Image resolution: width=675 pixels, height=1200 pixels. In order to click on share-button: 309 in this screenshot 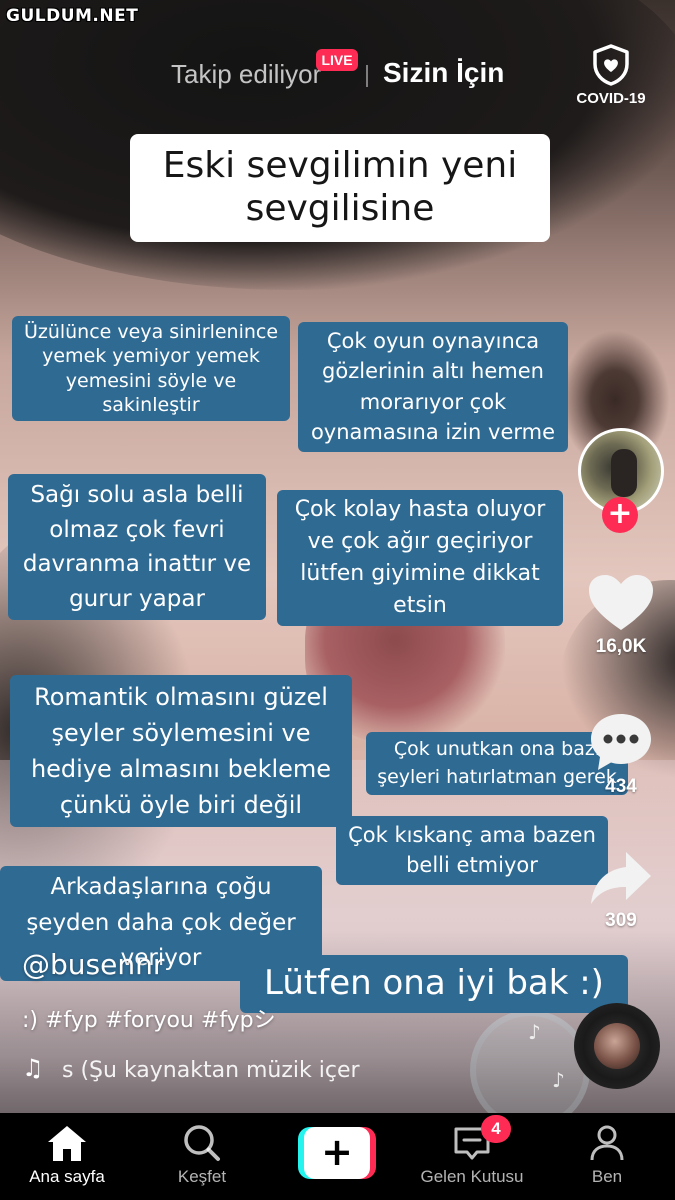, I will do `click(621, 890)`.